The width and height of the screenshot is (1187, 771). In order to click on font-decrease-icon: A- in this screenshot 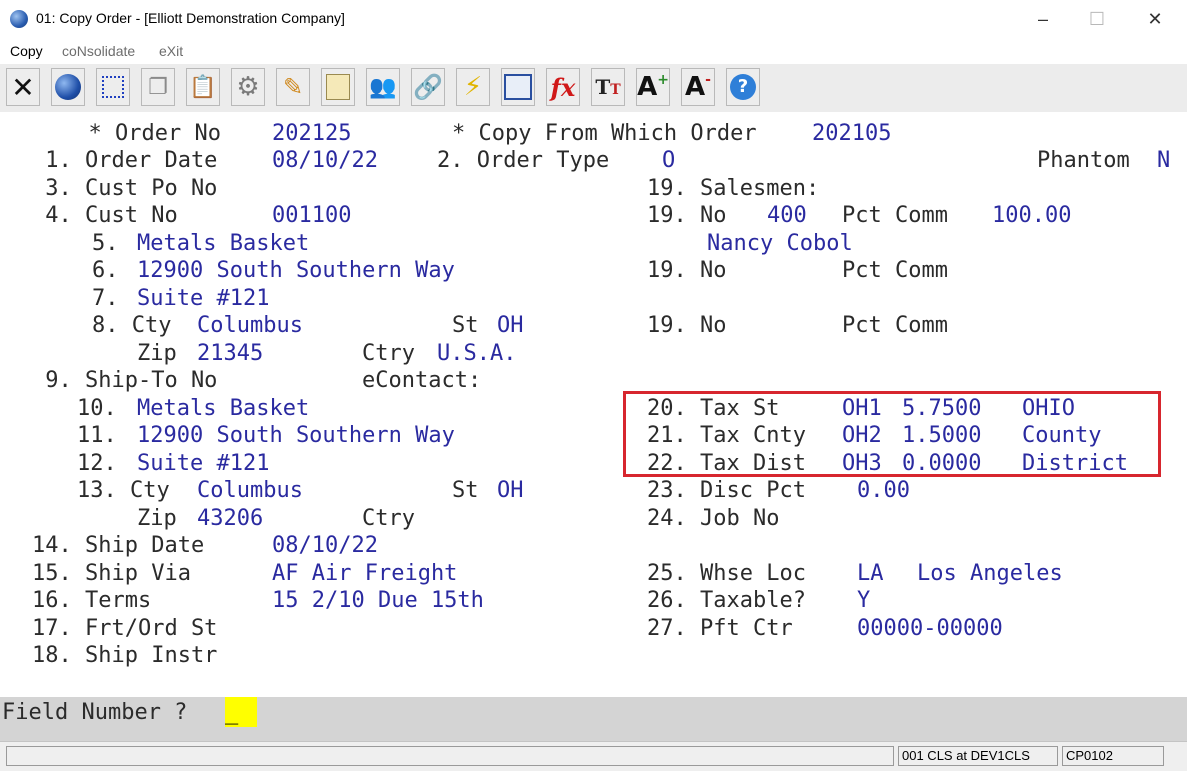, I will do `click(698, 87)`.